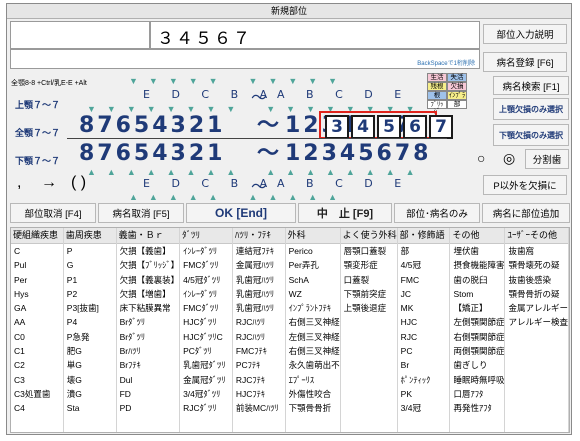 Image resolution: width=580 pixels, height=441 pixels. Describe the element at coordinates (343, 183) in the screenshot. I see `lower-primary-left: A B C D E` at that location.